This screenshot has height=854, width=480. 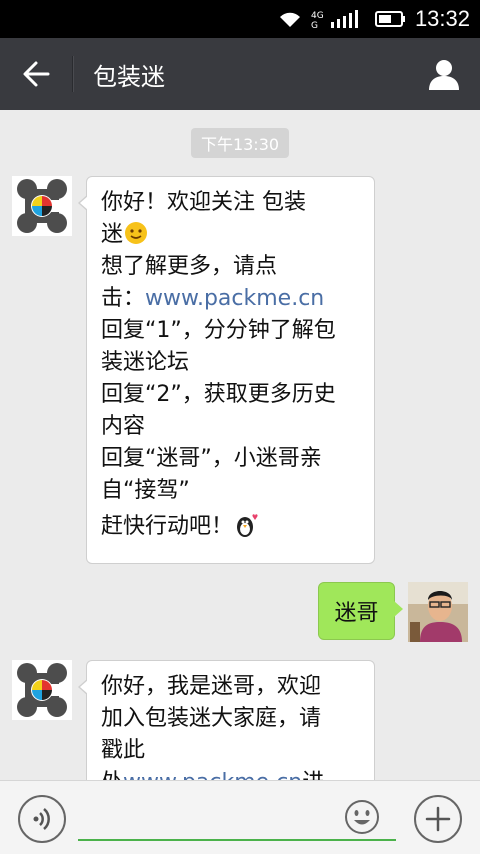 I want to click on message-line: 回复“2”，获取更多历史, so click(x=218, y=394).